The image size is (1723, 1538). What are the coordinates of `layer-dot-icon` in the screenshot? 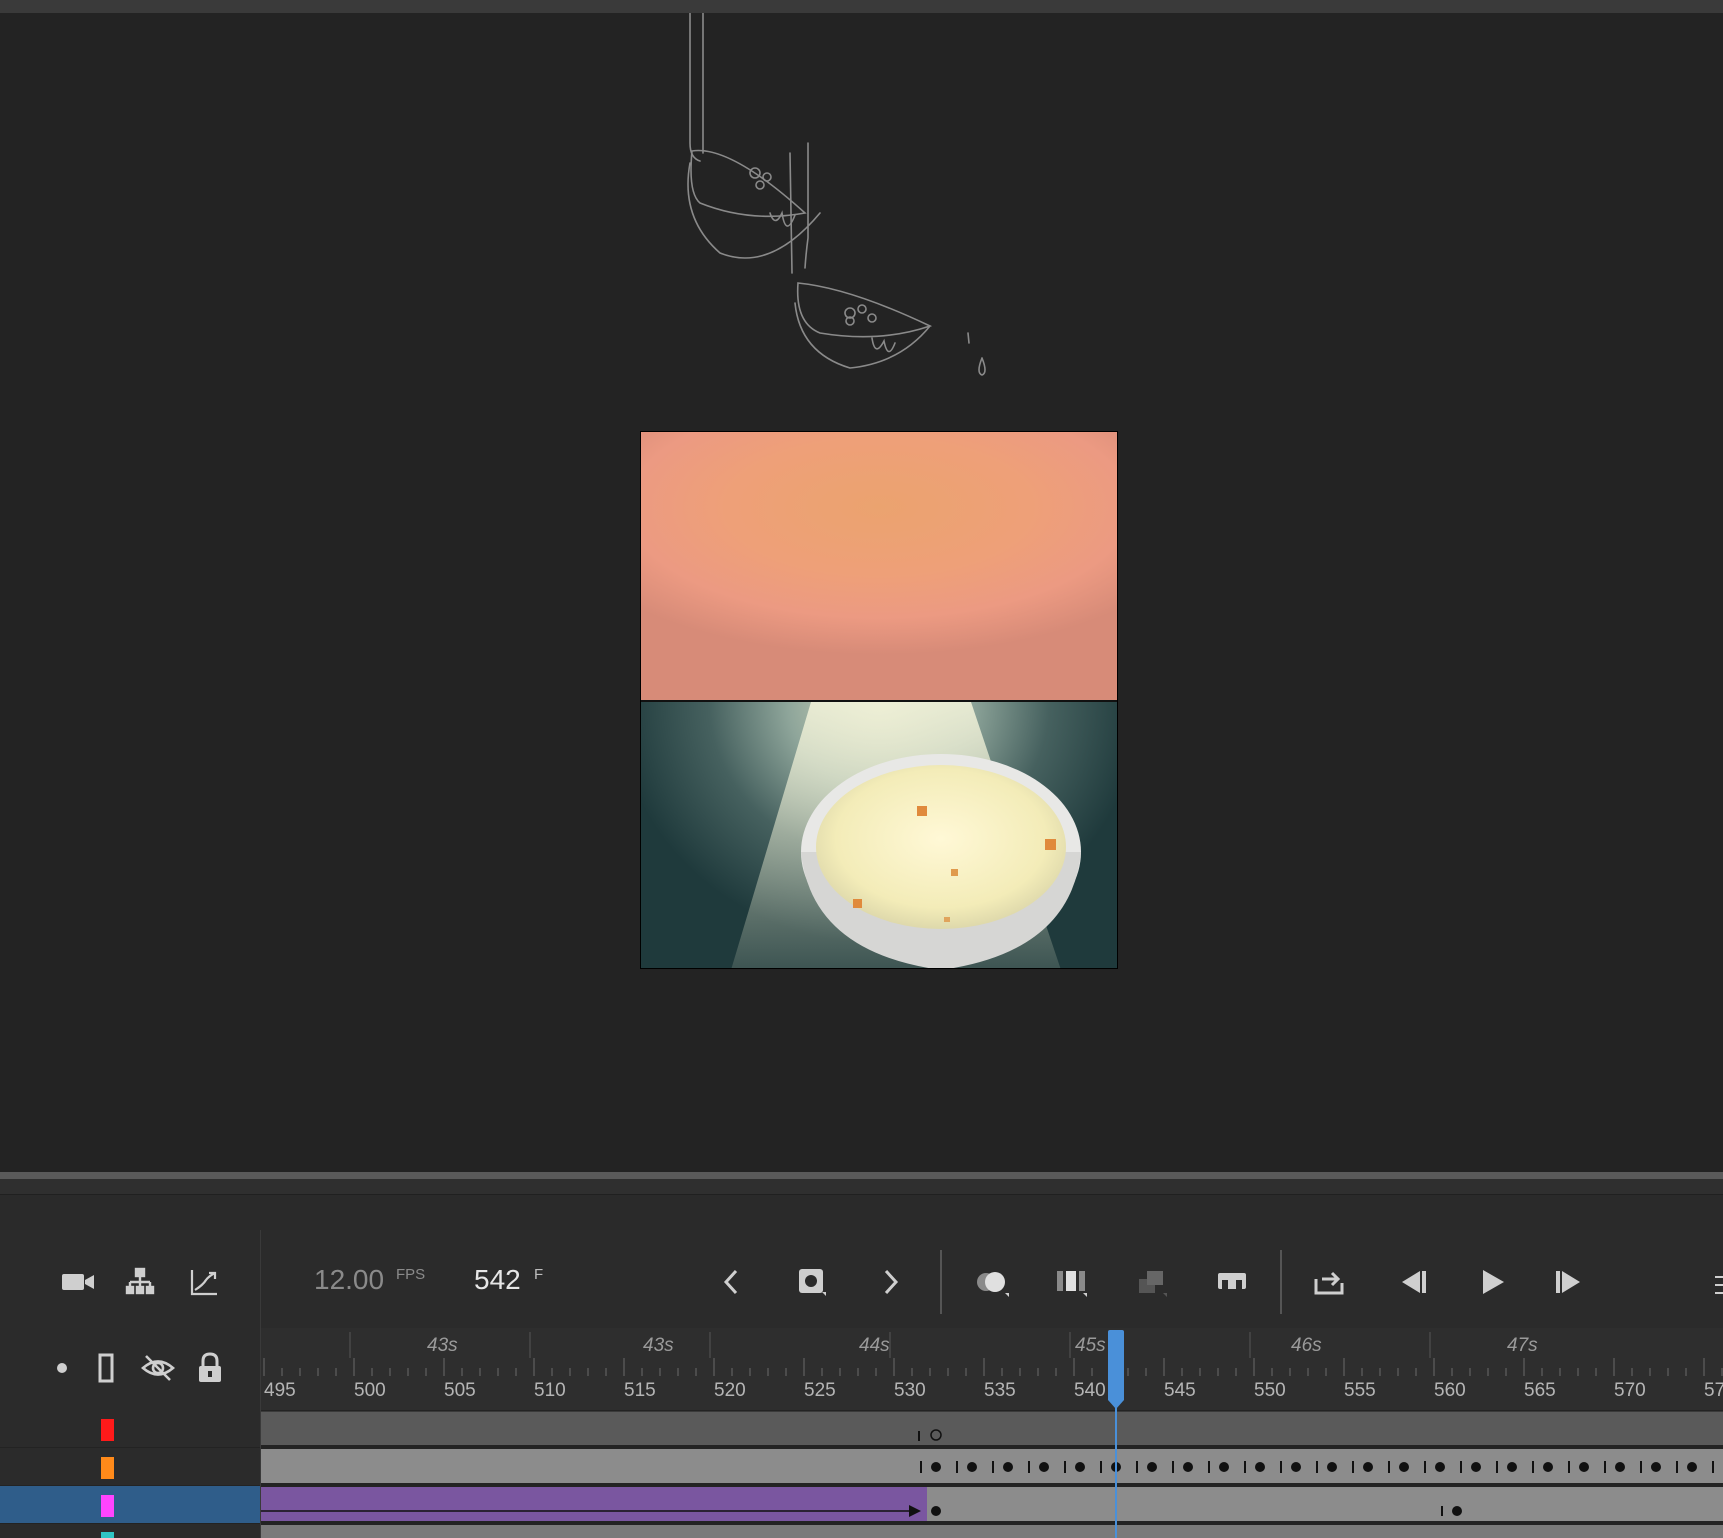 It's located at (62, 1368).